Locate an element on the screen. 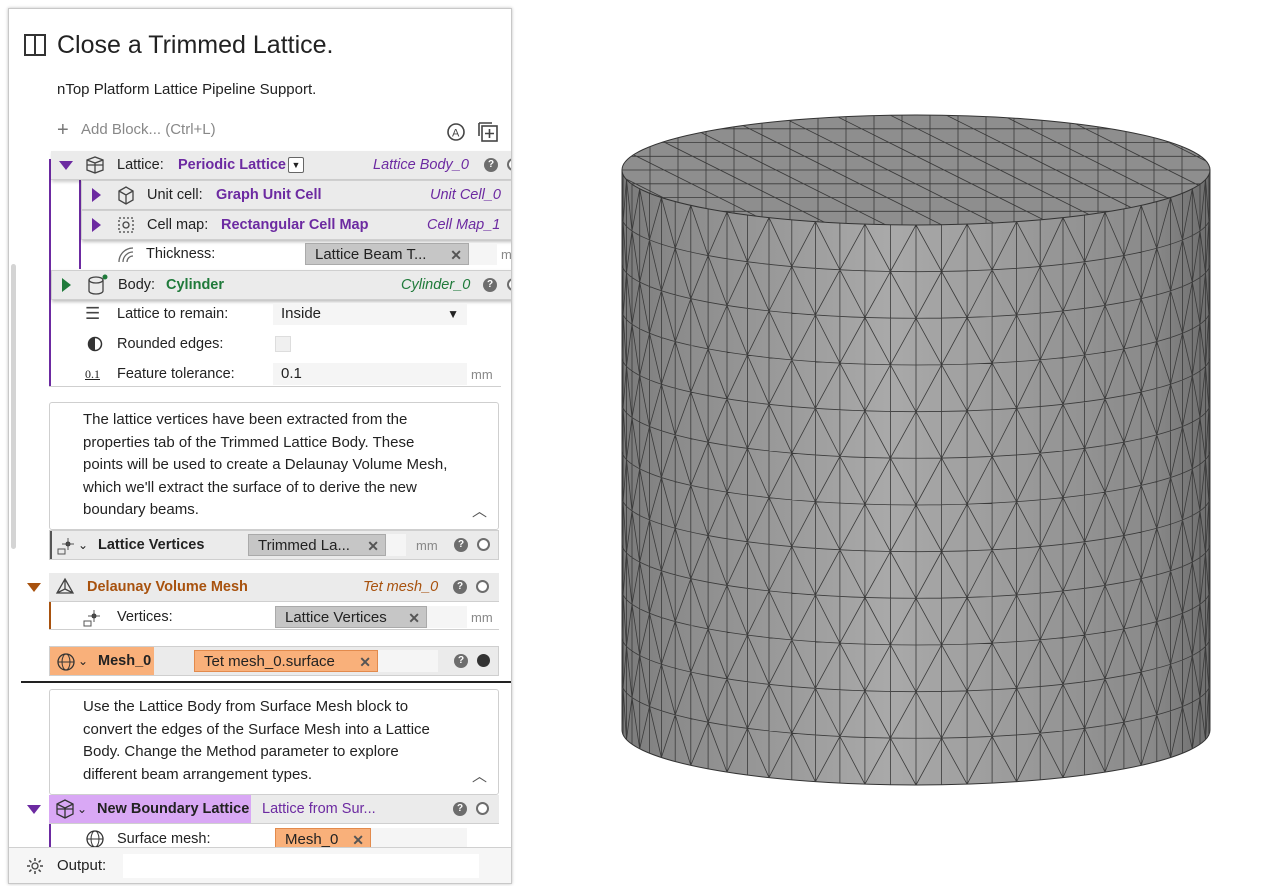  add-block-box-icon is located at coordinates (488, 132).